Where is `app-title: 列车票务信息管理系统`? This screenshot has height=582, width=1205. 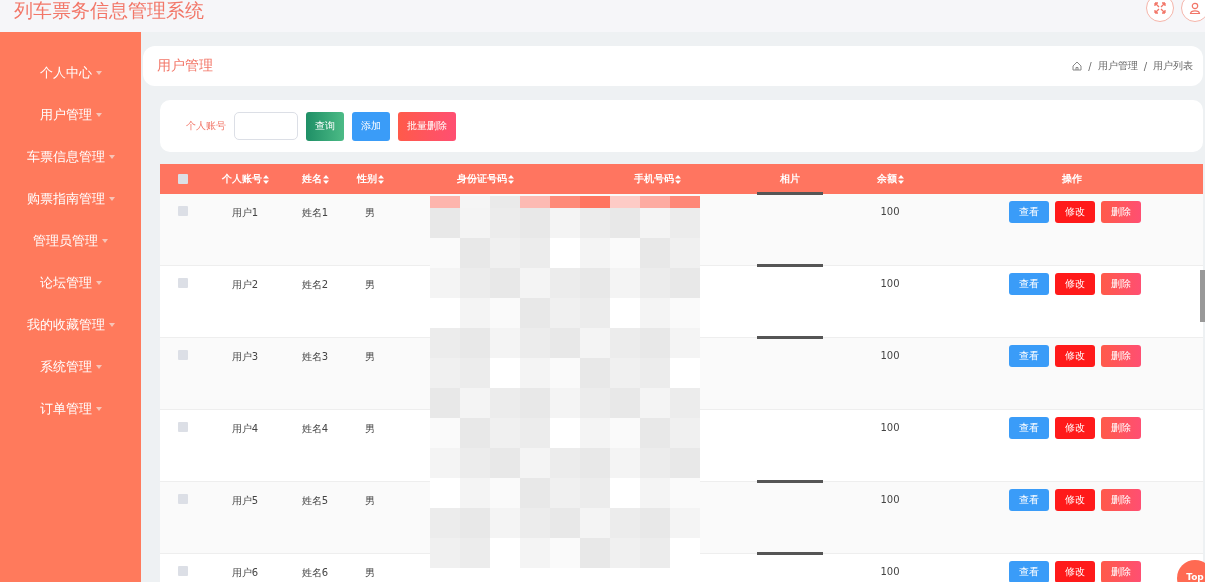 app-title: 列车票务信息管理系统 is located at coordinates (109, 11).